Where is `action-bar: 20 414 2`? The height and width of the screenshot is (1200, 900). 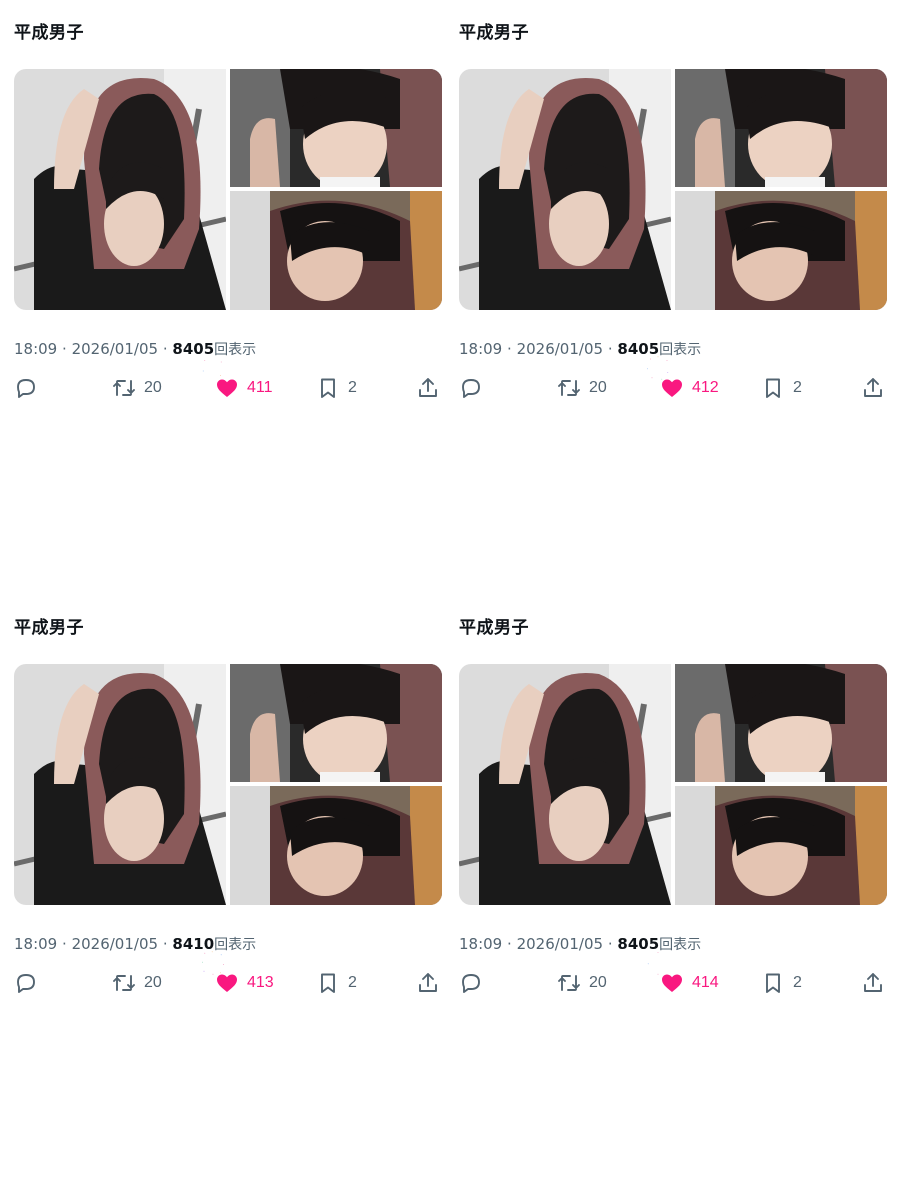
action-bar: 20 414 2 is located at coordinates (674, 974).